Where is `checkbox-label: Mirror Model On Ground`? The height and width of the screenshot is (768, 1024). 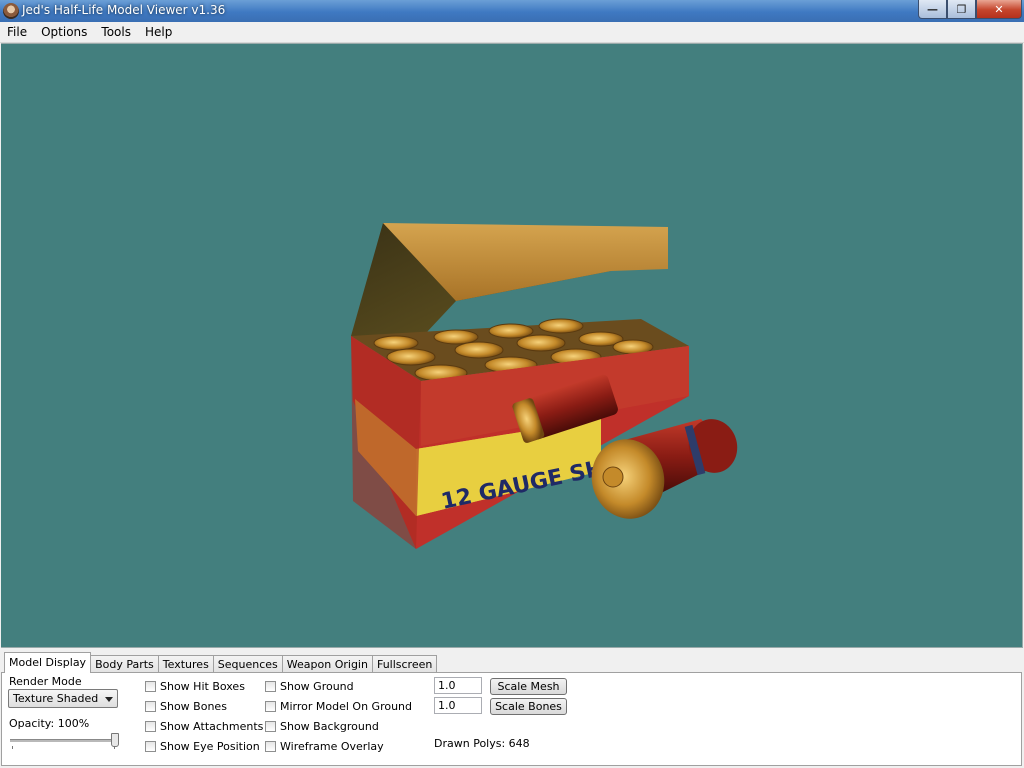 checkbox-label: Mirror Model On Ground is located at coordinates (346, 706).